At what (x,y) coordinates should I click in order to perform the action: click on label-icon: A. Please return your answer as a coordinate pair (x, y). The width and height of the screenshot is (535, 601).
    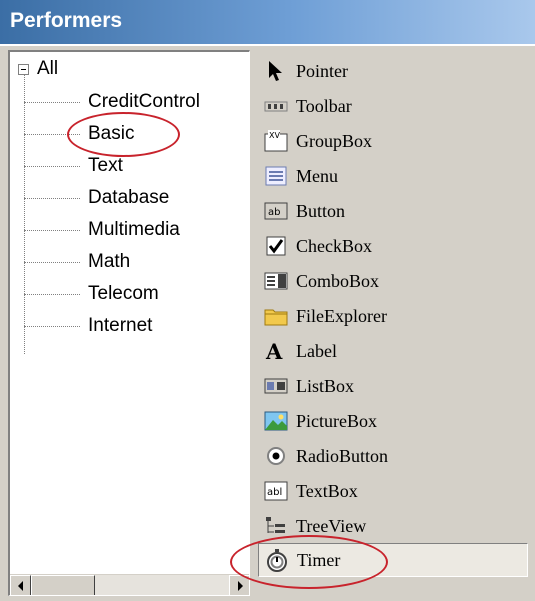
    Looking at the image, I should click on (276, 351).